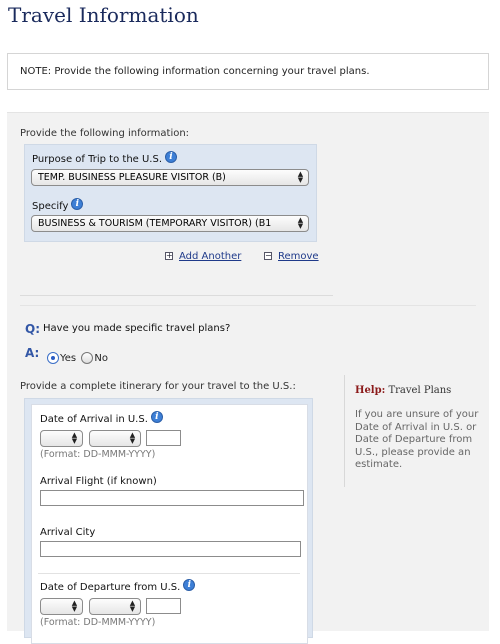 The width and height of the screenshot is (500, 644). What do you see at coordinates (132, 177) in the screenshot?
I see `purpose-select-value: TEMP. BUSINESS PLEASURE VISITOR (B)` at bounding box center [132, 177].